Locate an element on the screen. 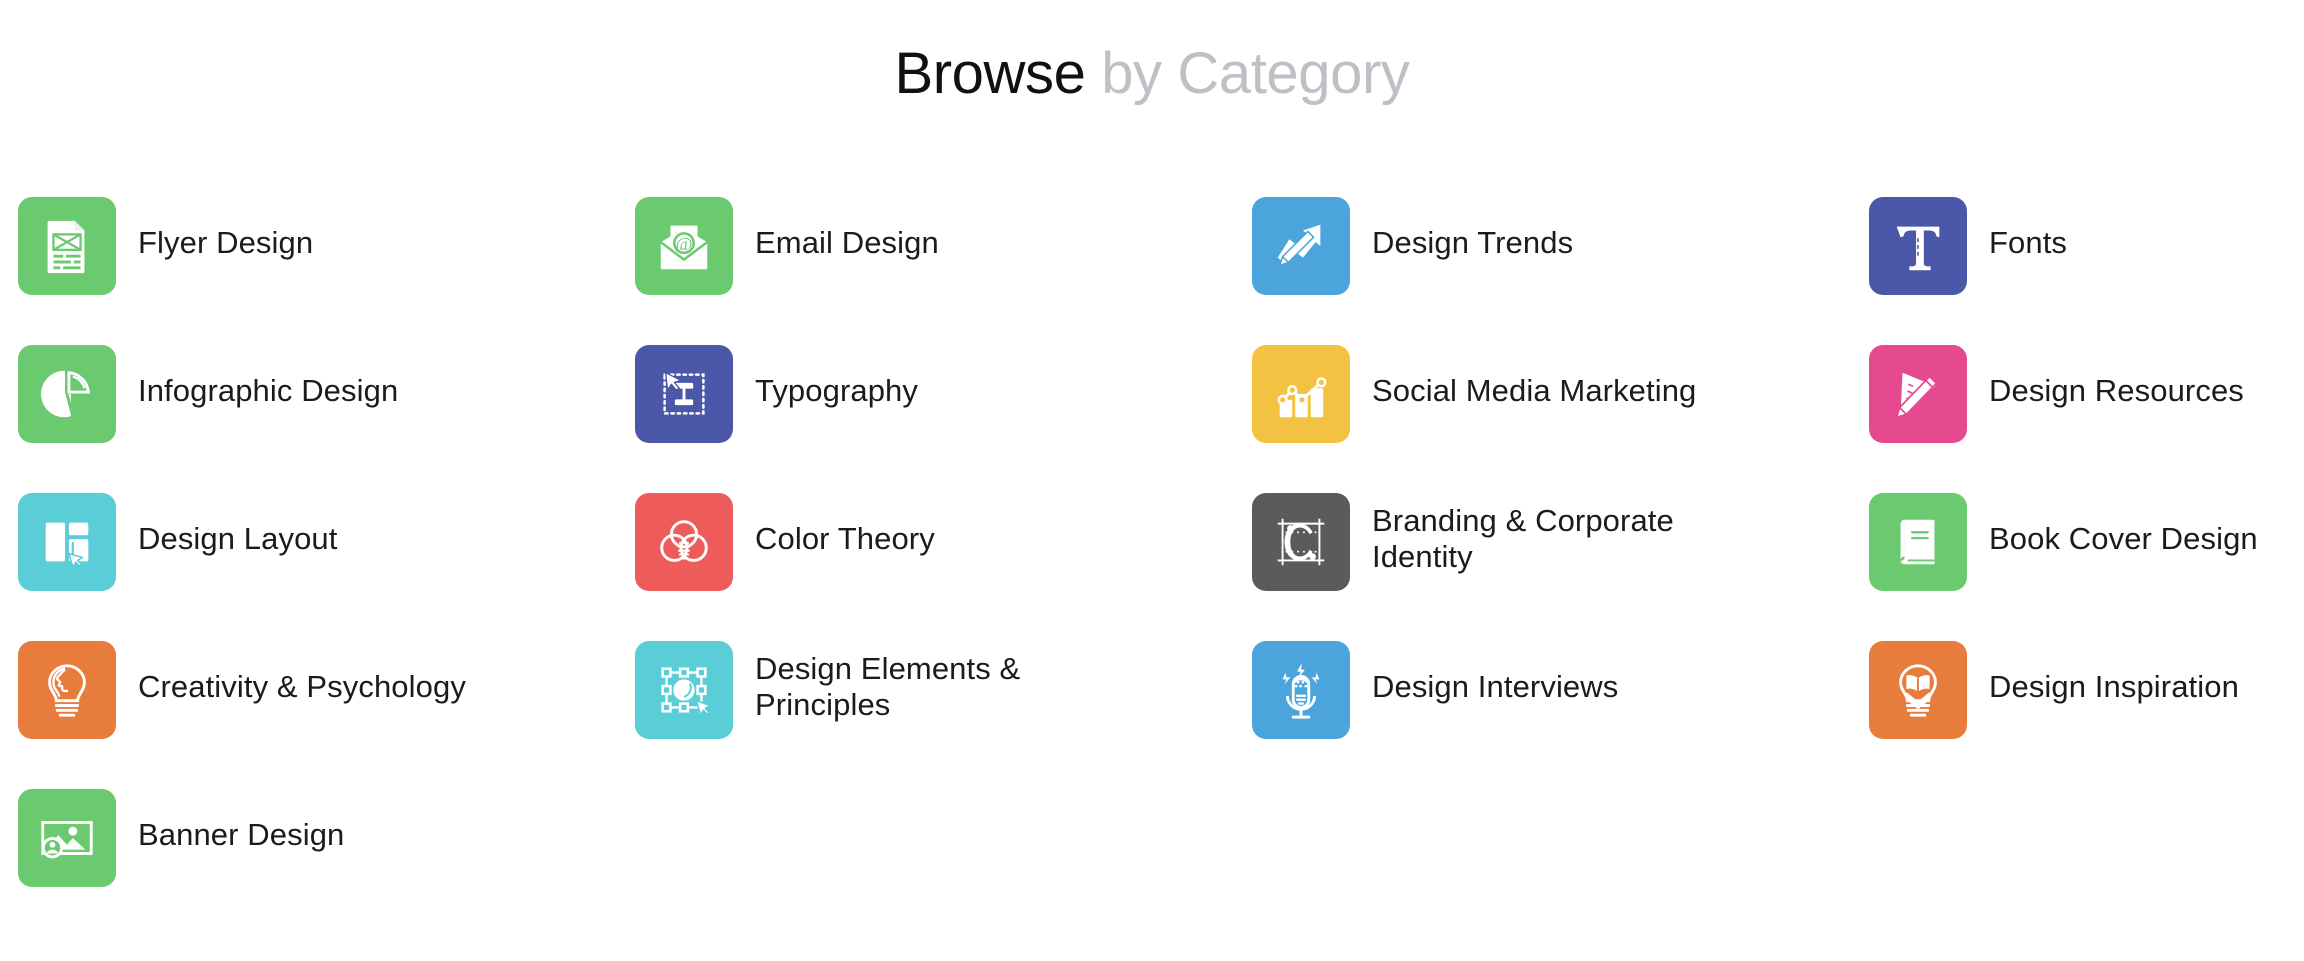 The image size is (2304, 961). category-item: Design Resources is located at coordinates (2086, 418).